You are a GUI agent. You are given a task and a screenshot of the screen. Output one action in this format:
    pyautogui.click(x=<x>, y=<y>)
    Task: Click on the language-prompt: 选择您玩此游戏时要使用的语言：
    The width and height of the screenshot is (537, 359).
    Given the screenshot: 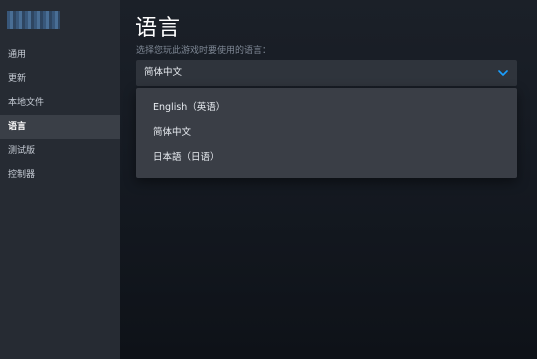 What is the action you would take?
    pyautogui.click(x=204, y=51)
    